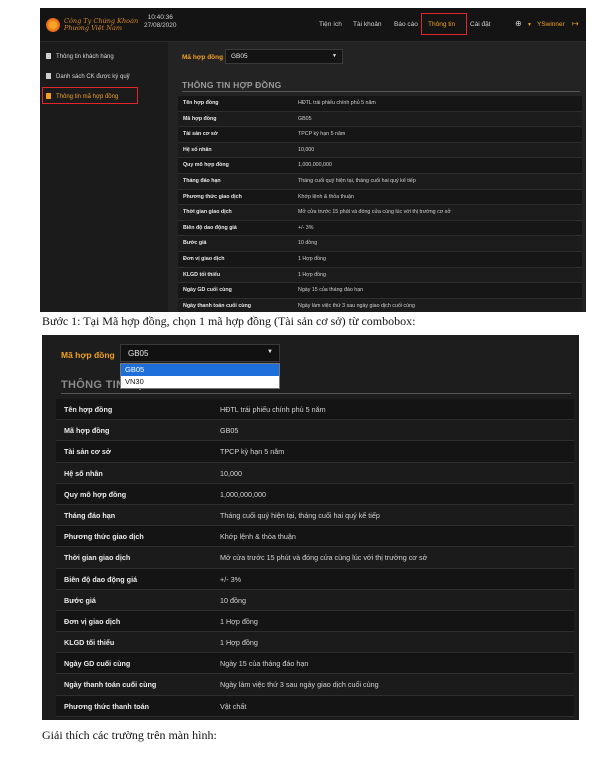 Image resolution: width=614 pixels, height=762 pixels. What do you see at coordinates (380, 119) in the screenshot?
I see `table-row: Mã hợp đồng GB05` at bounding box center [380, 119].